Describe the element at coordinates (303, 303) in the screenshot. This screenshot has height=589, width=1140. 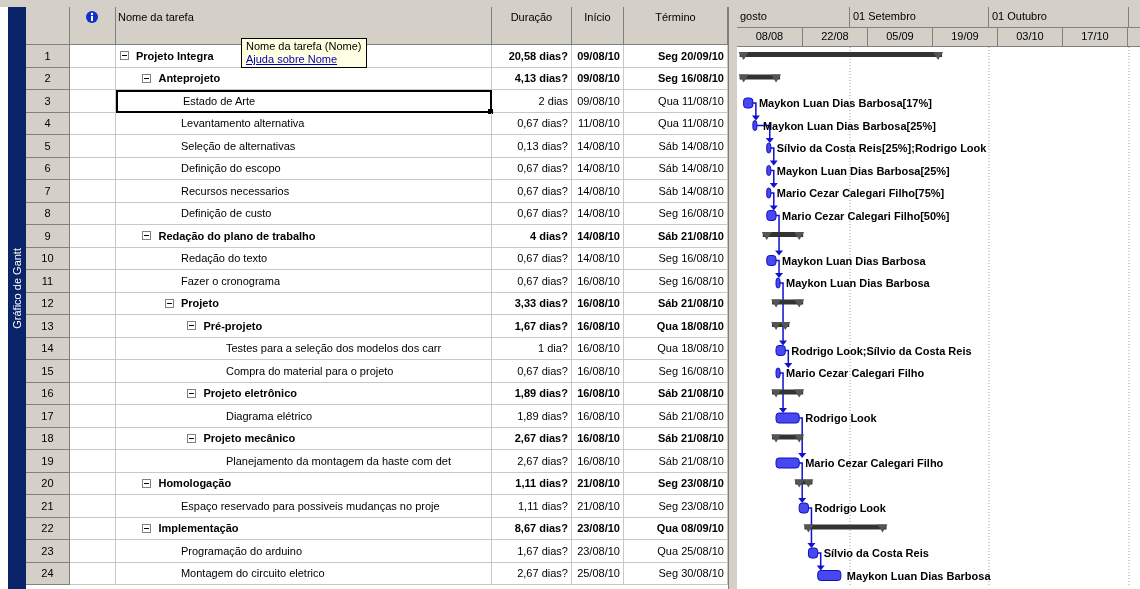
I see `table-cell: Projeto` at that location.